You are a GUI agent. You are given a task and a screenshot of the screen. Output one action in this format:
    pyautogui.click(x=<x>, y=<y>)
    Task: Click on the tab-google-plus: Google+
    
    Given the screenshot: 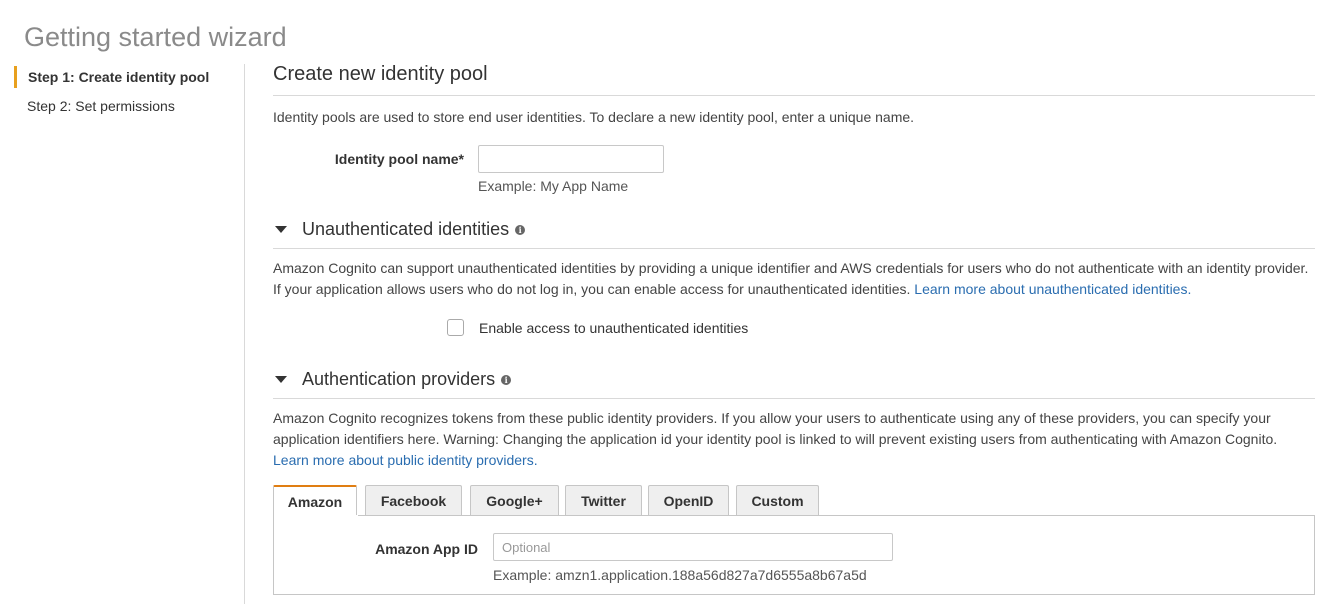 What is the action you would take?
    pyautogui.click(x=514, y=500)
    